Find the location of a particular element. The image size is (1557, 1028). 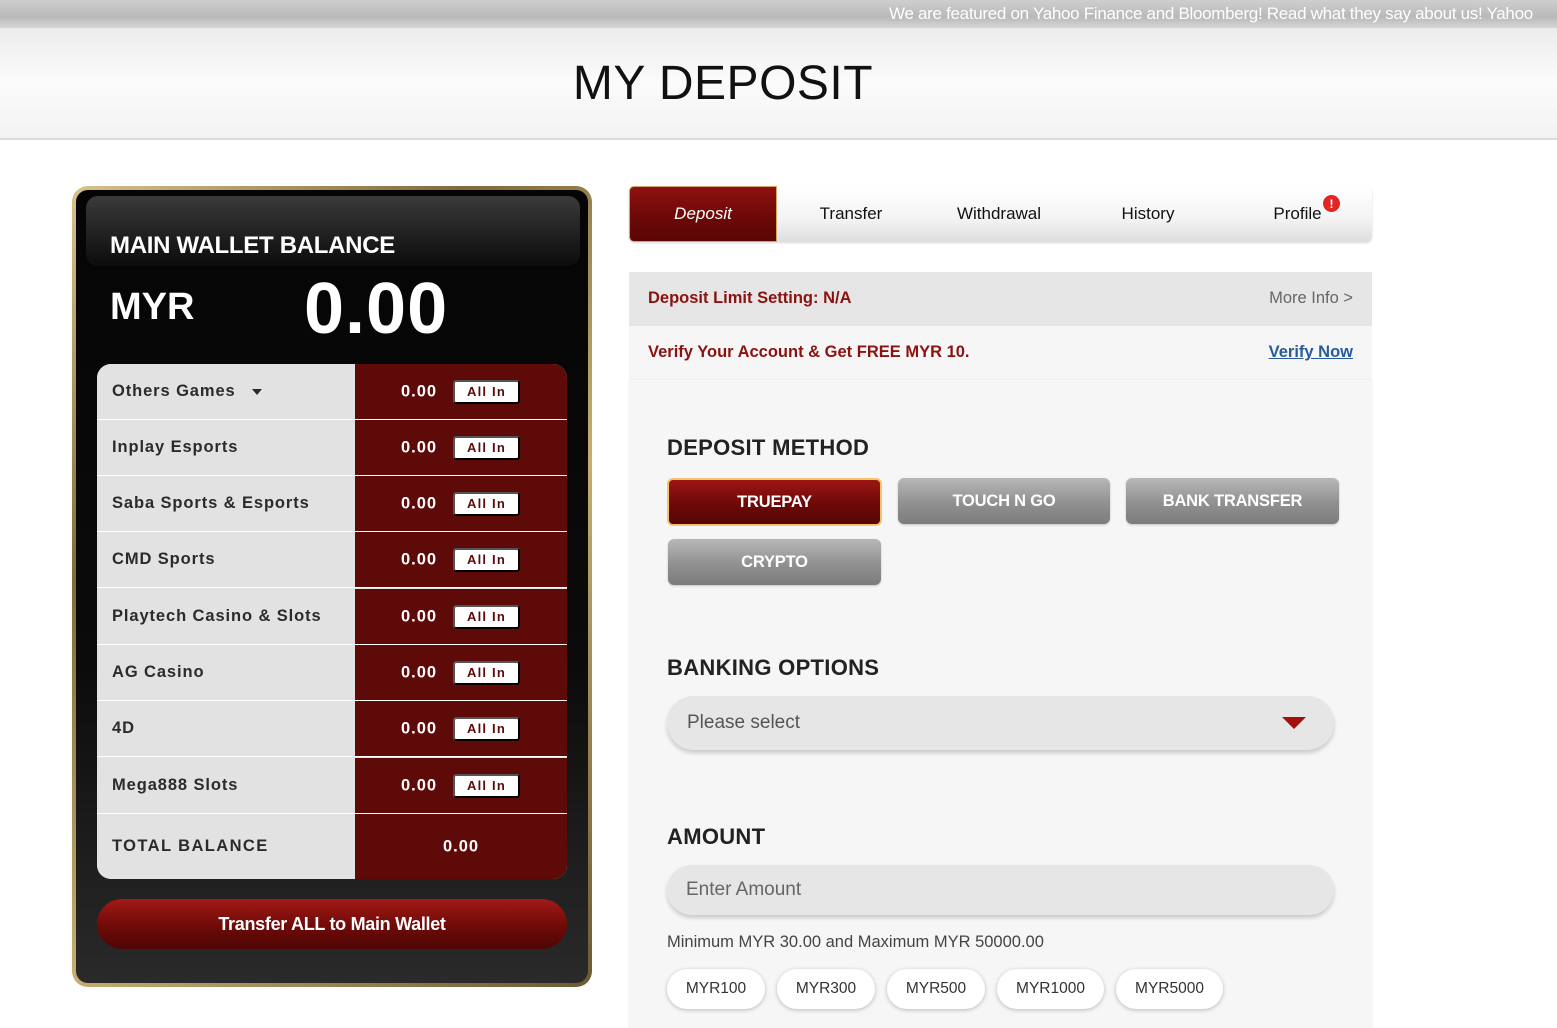

wallet-title: MAIN WALLET BALANCE is located at coordinates (252, 245).